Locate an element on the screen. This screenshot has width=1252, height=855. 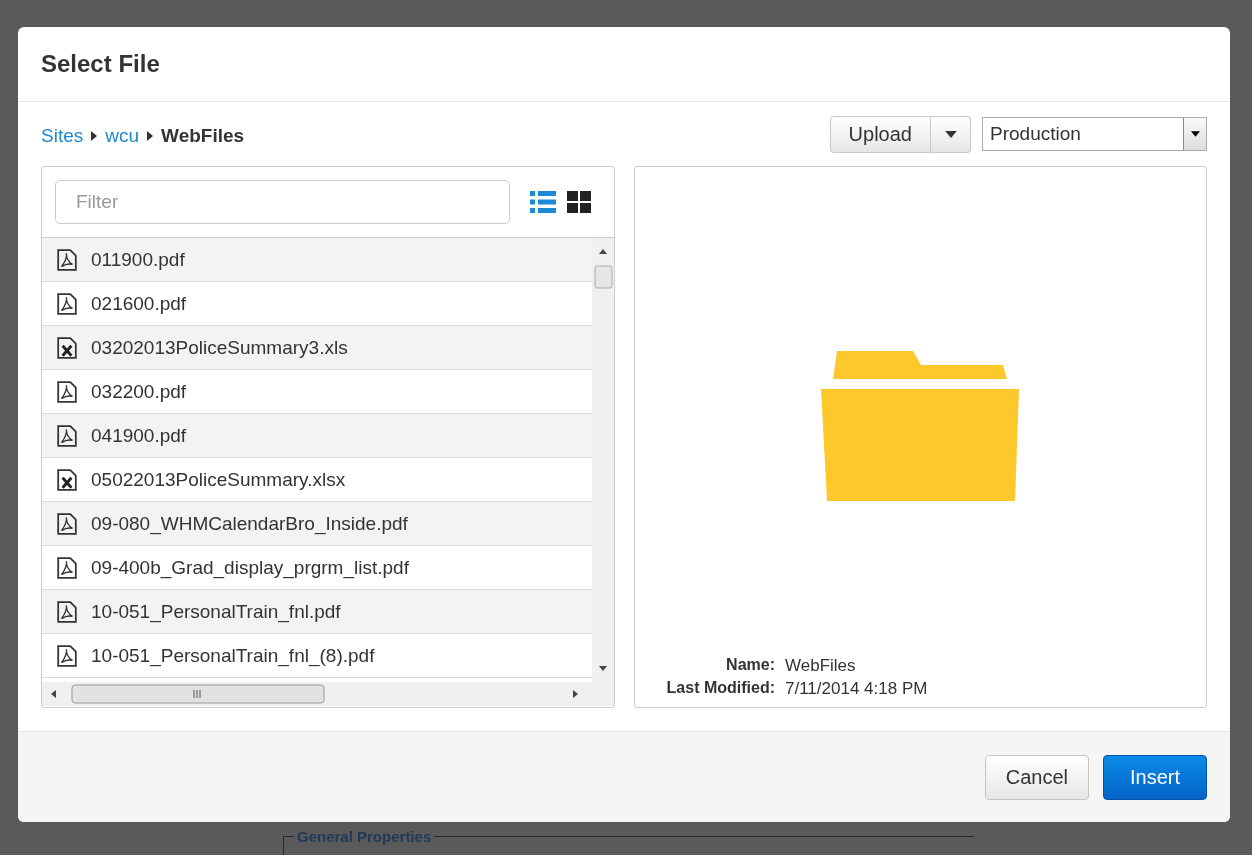
breadcrumb-link: Sites is located at coordinates (62, 136).